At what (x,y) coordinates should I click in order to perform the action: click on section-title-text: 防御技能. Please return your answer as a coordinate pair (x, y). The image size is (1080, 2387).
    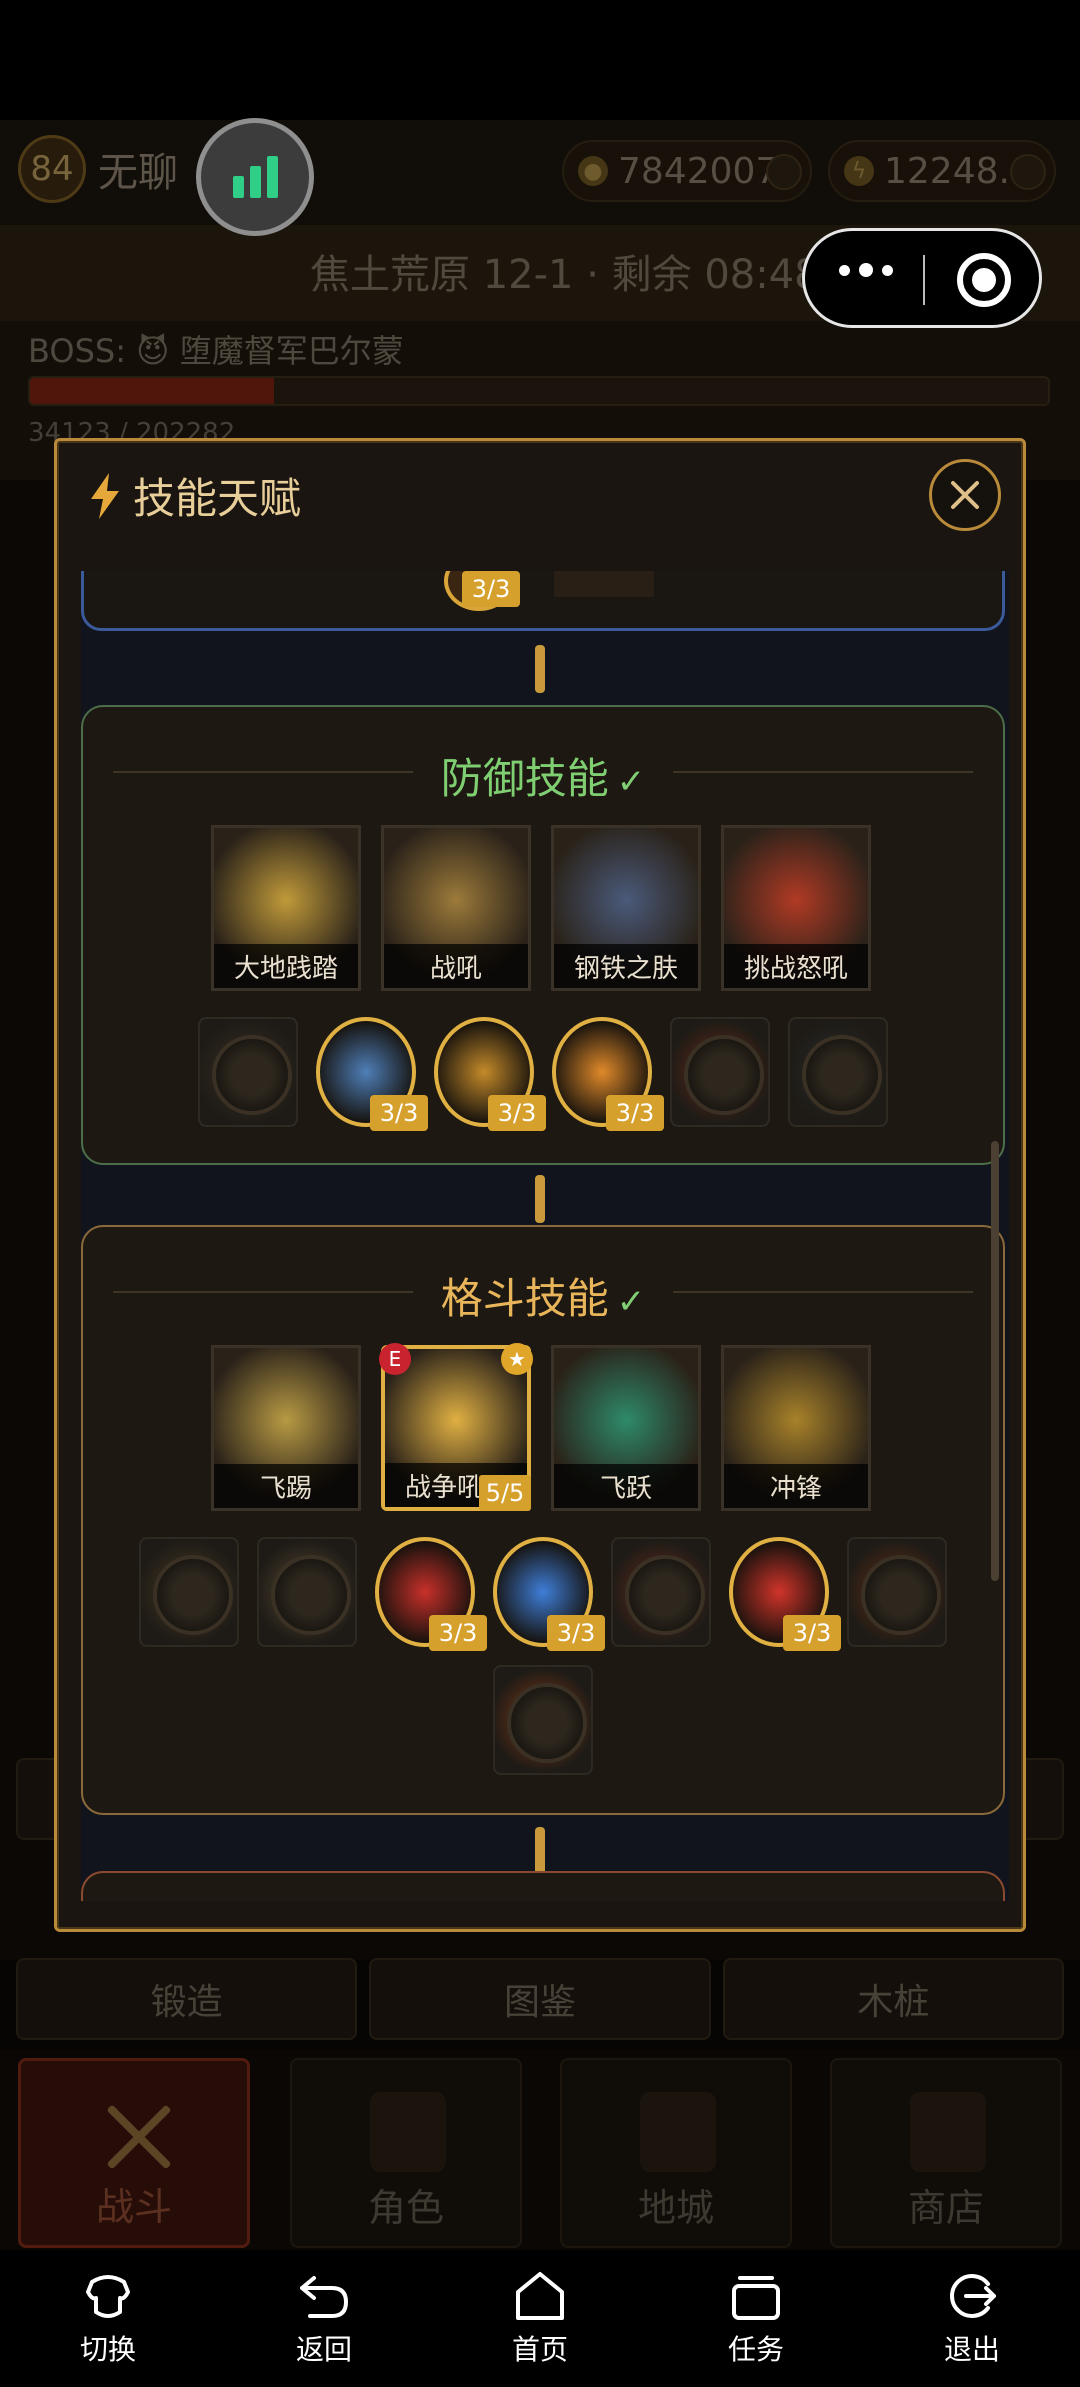
    Looking at the image, I should click on (524, 778).